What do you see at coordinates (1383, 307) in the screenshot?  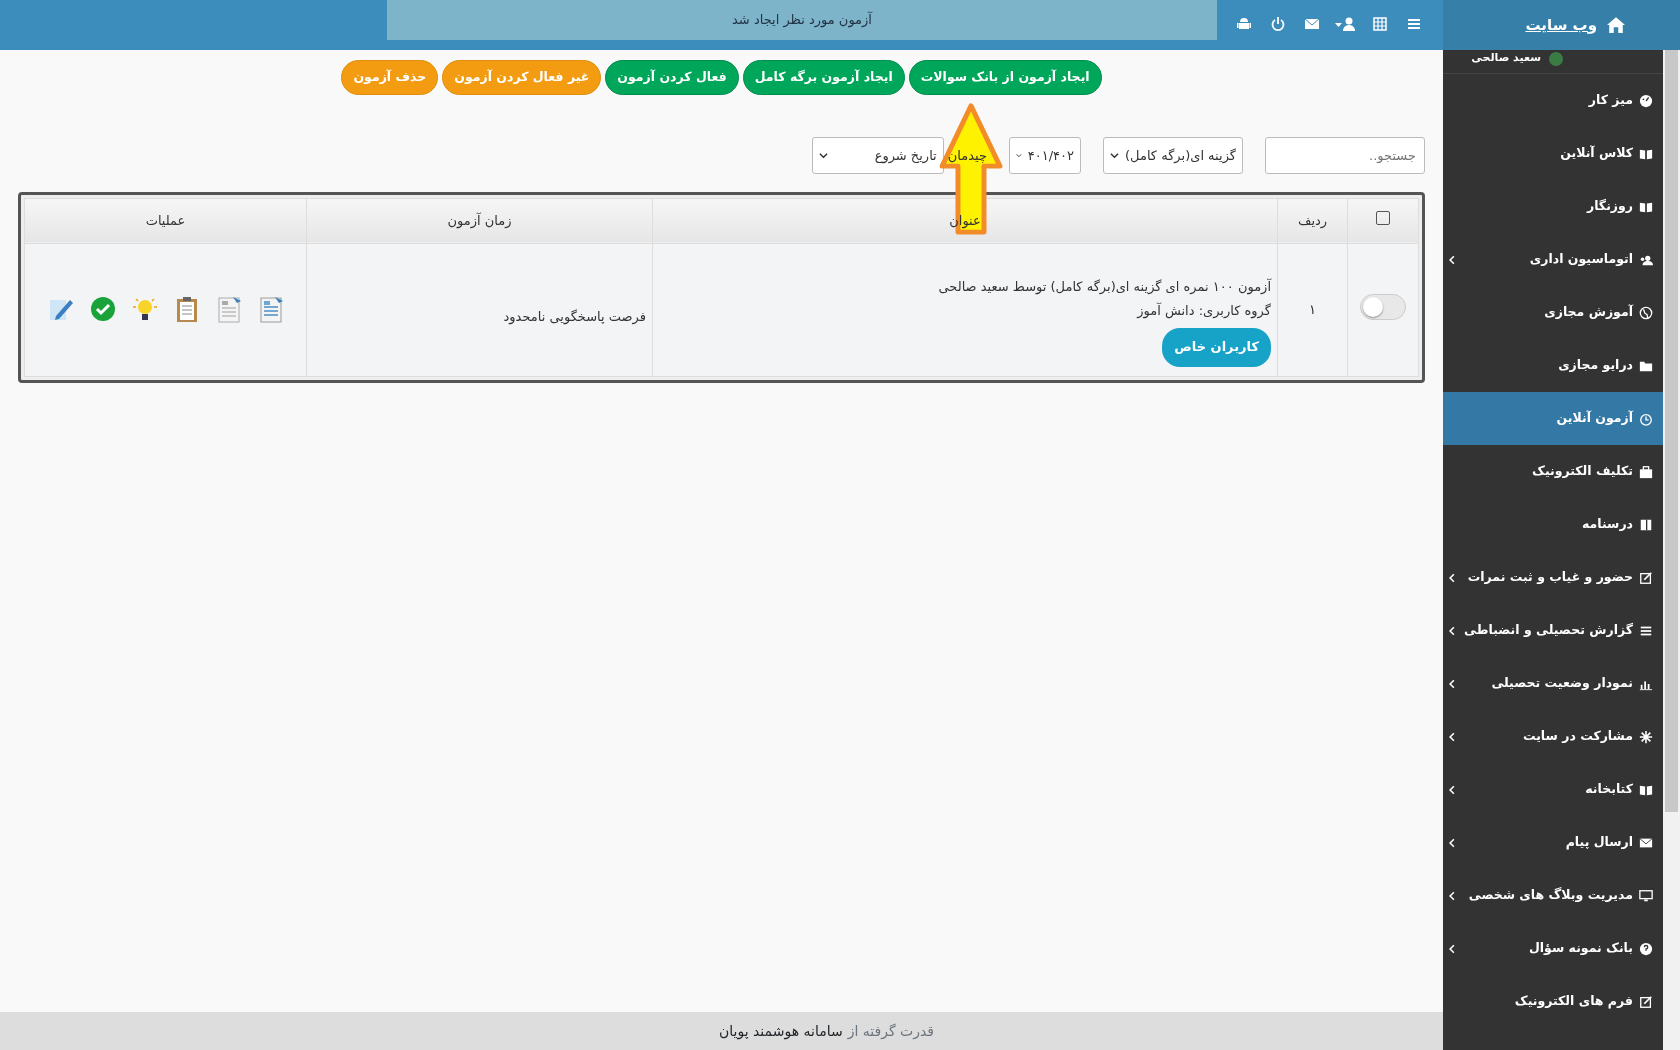 I see `toggle-switch` at bounding box center [1383, 307].